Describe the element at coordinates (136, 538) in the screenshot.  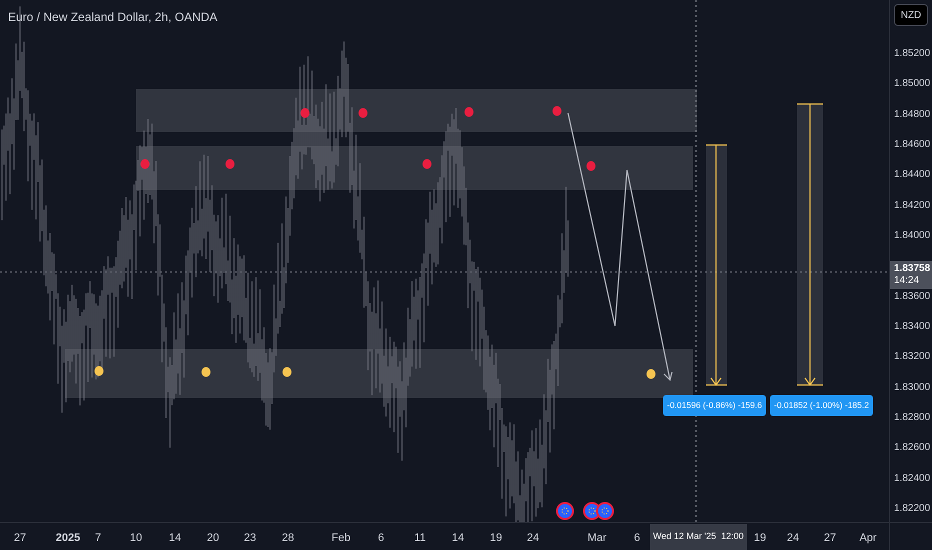
I see `time-label: 10` at that location.